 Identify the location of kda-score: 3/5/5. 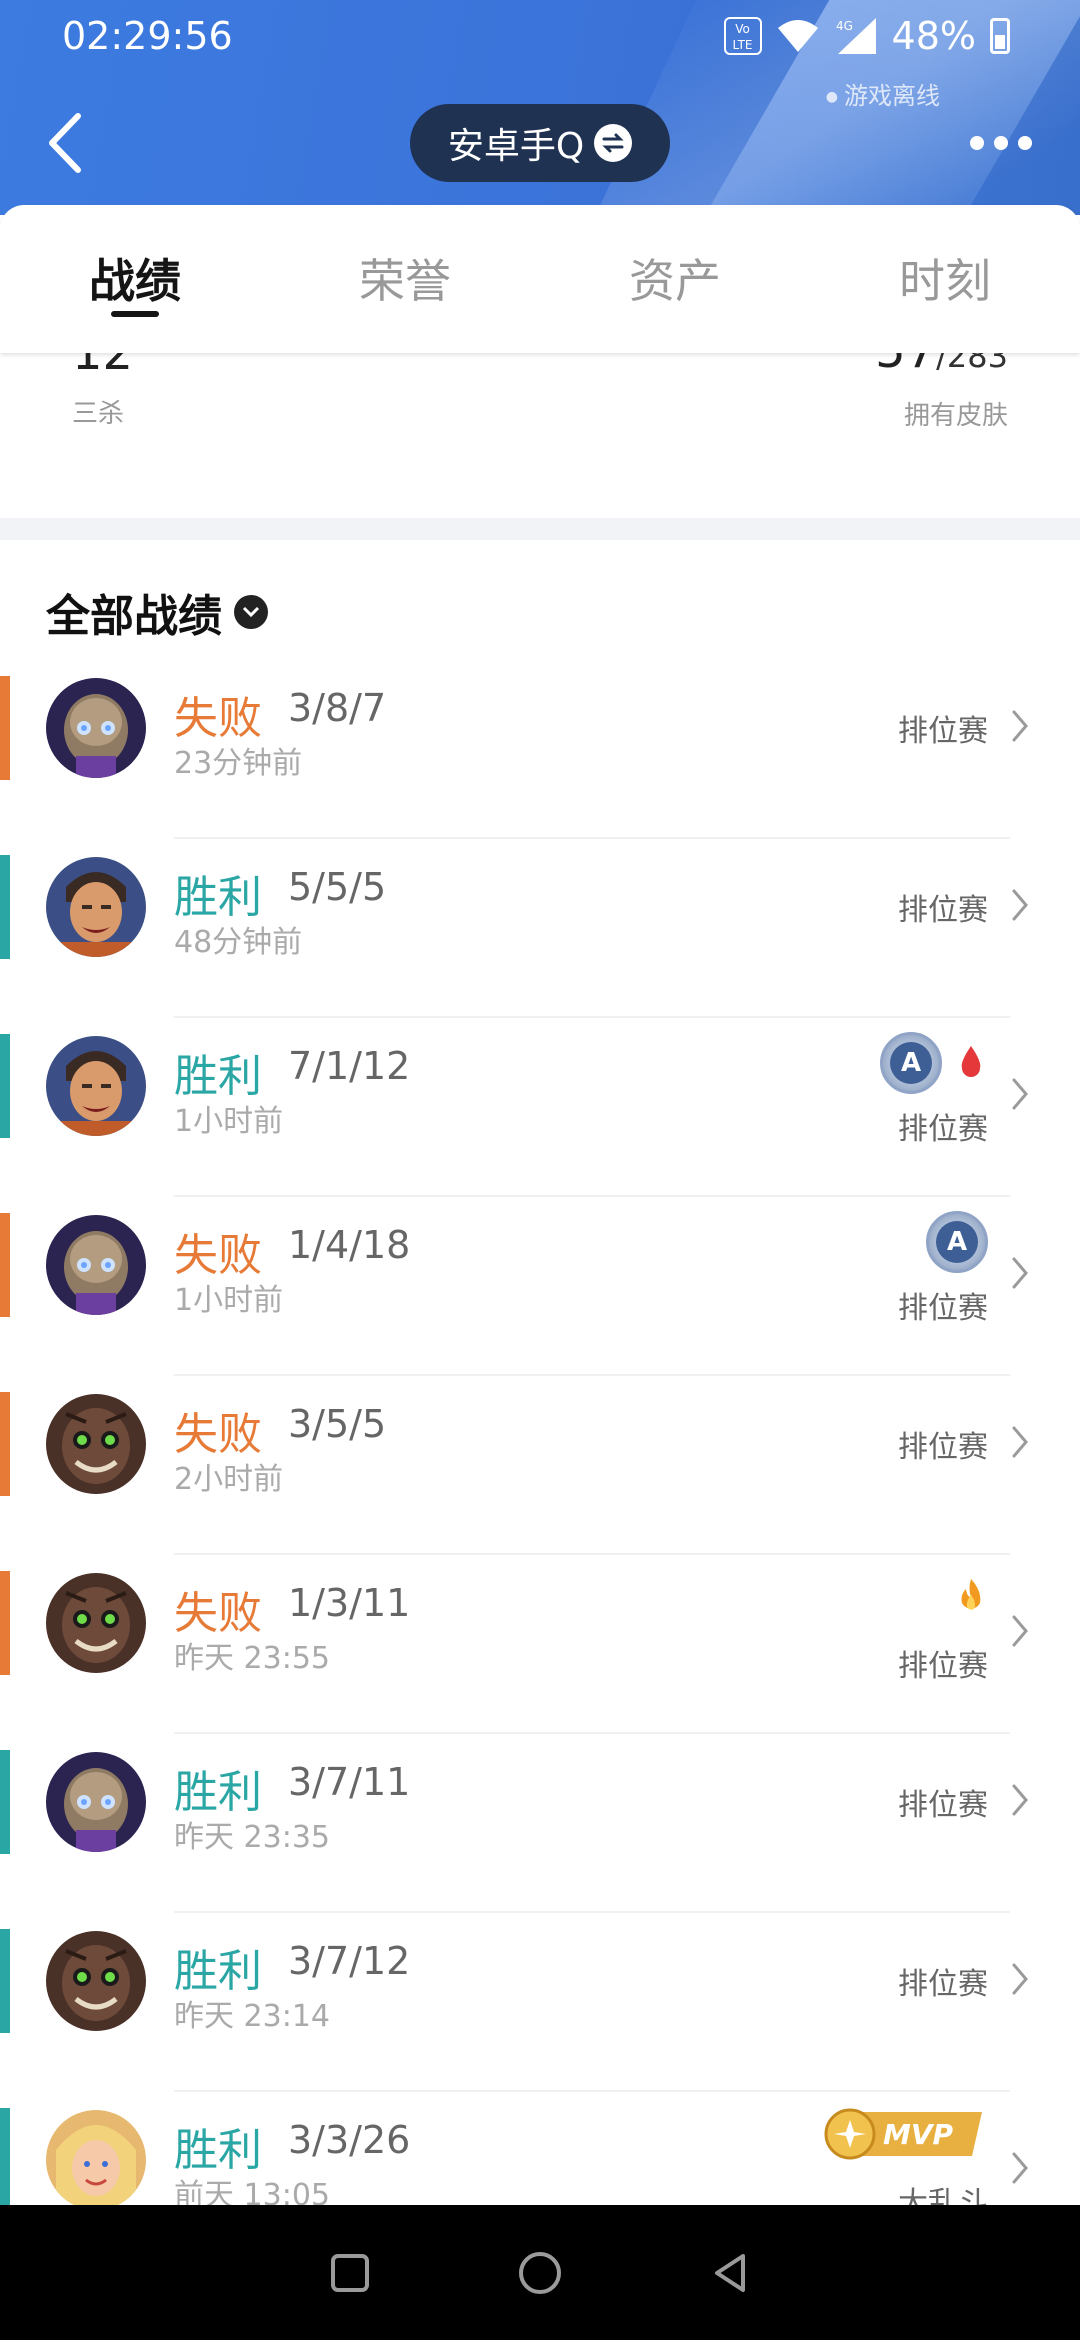
(337, 1424).